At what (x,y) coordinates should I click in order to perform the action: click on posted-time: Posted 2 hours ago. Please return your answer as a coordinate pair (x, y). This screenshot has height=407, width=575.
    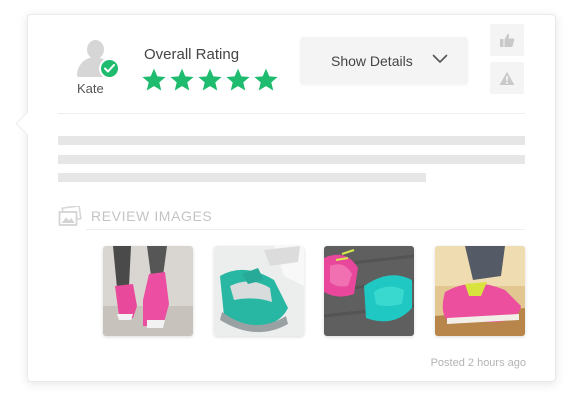
    Looking at the image, I should click on (478, 363).